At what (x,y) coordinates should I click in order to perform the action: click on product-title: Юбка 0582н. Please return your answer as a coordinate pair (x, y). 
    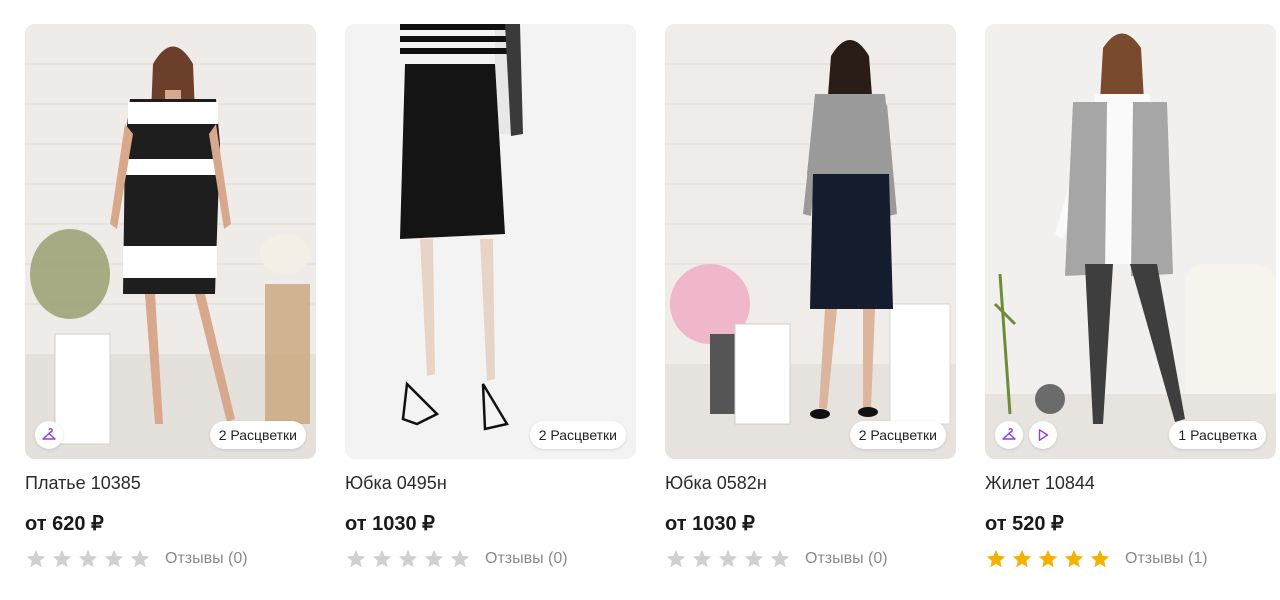
    Looking at the image, I should click on (716, 483).